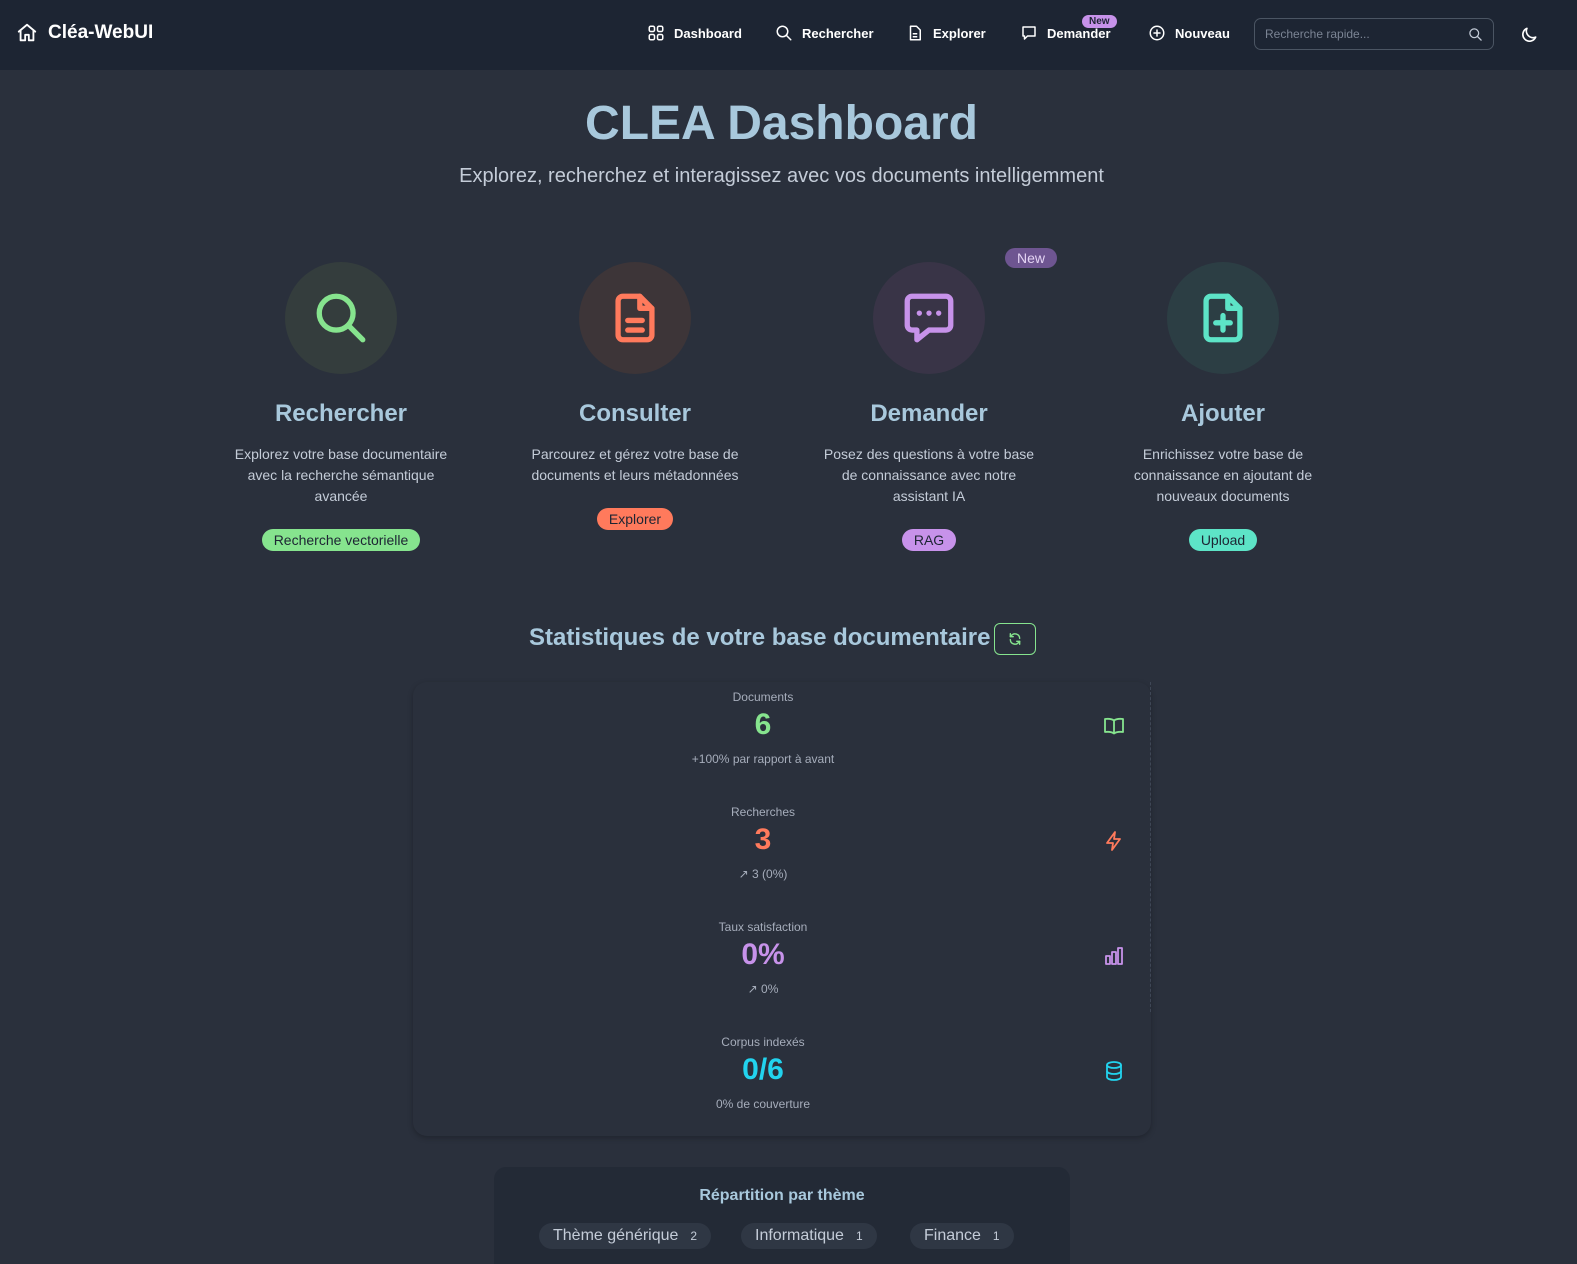  Describe the element at coordinates (708, 33) in the screenshot. I see `nav-dashboard-label: Dashboard` at that location.